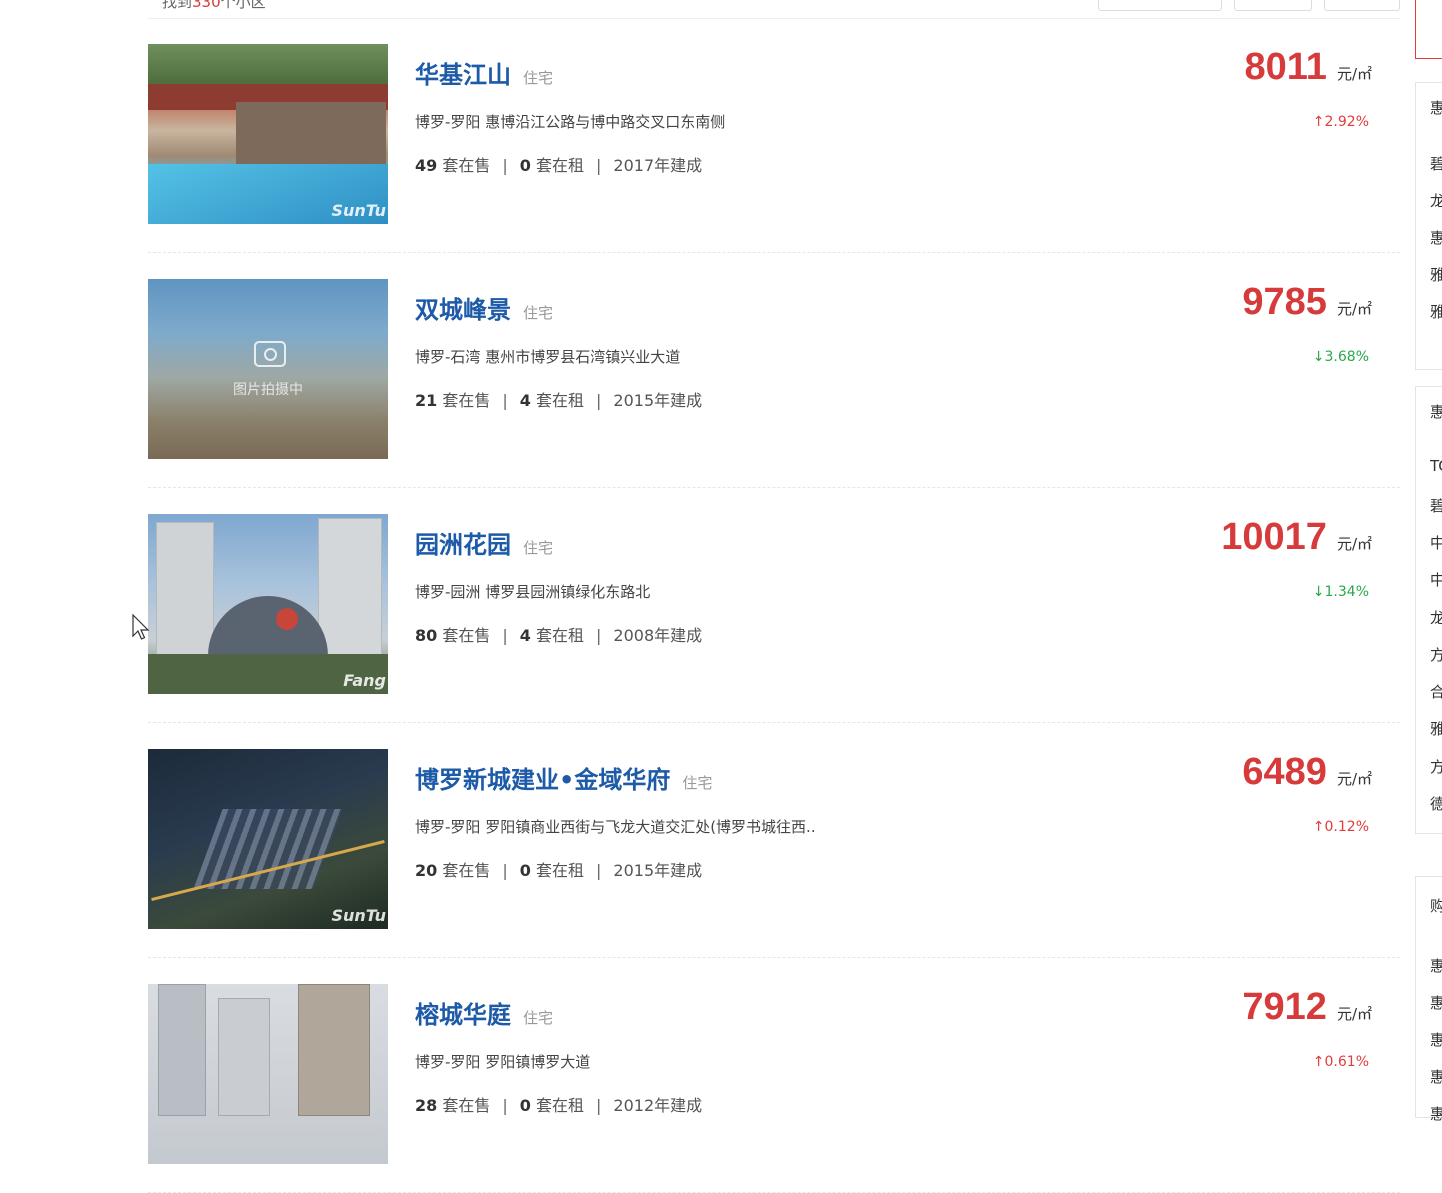 The width and height of the screenshot is (1442, 1193). Describe the element at coordinates (1436, 691) in the screenshot. I see `sidebar-link: 合` at that location.